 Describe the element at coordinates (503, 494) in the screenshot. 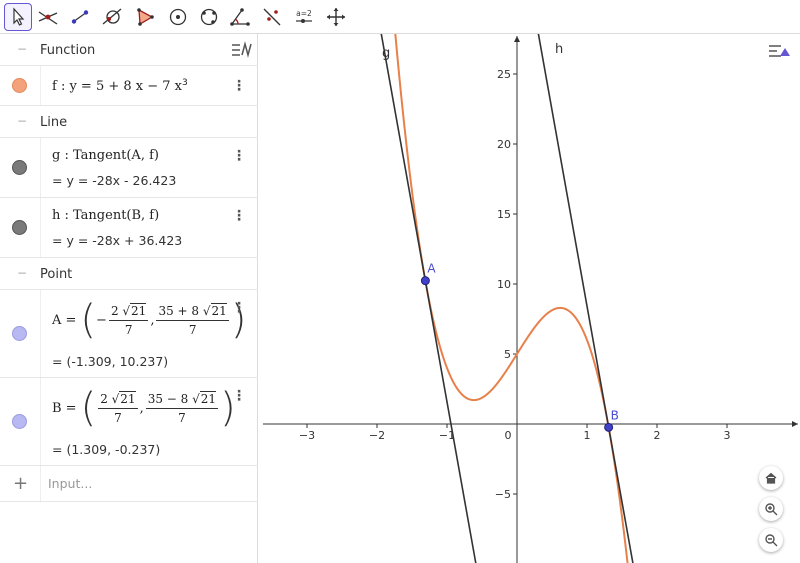

I see `y-tick-label: −5` at that location.